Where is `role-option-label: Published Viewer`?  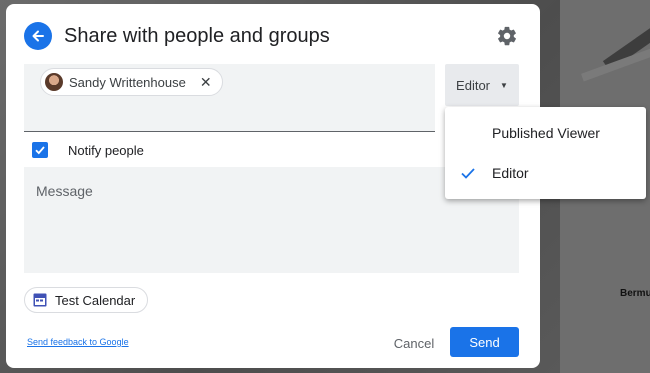
role-option-label: Published Viewer is located at coordinates (546, 133).